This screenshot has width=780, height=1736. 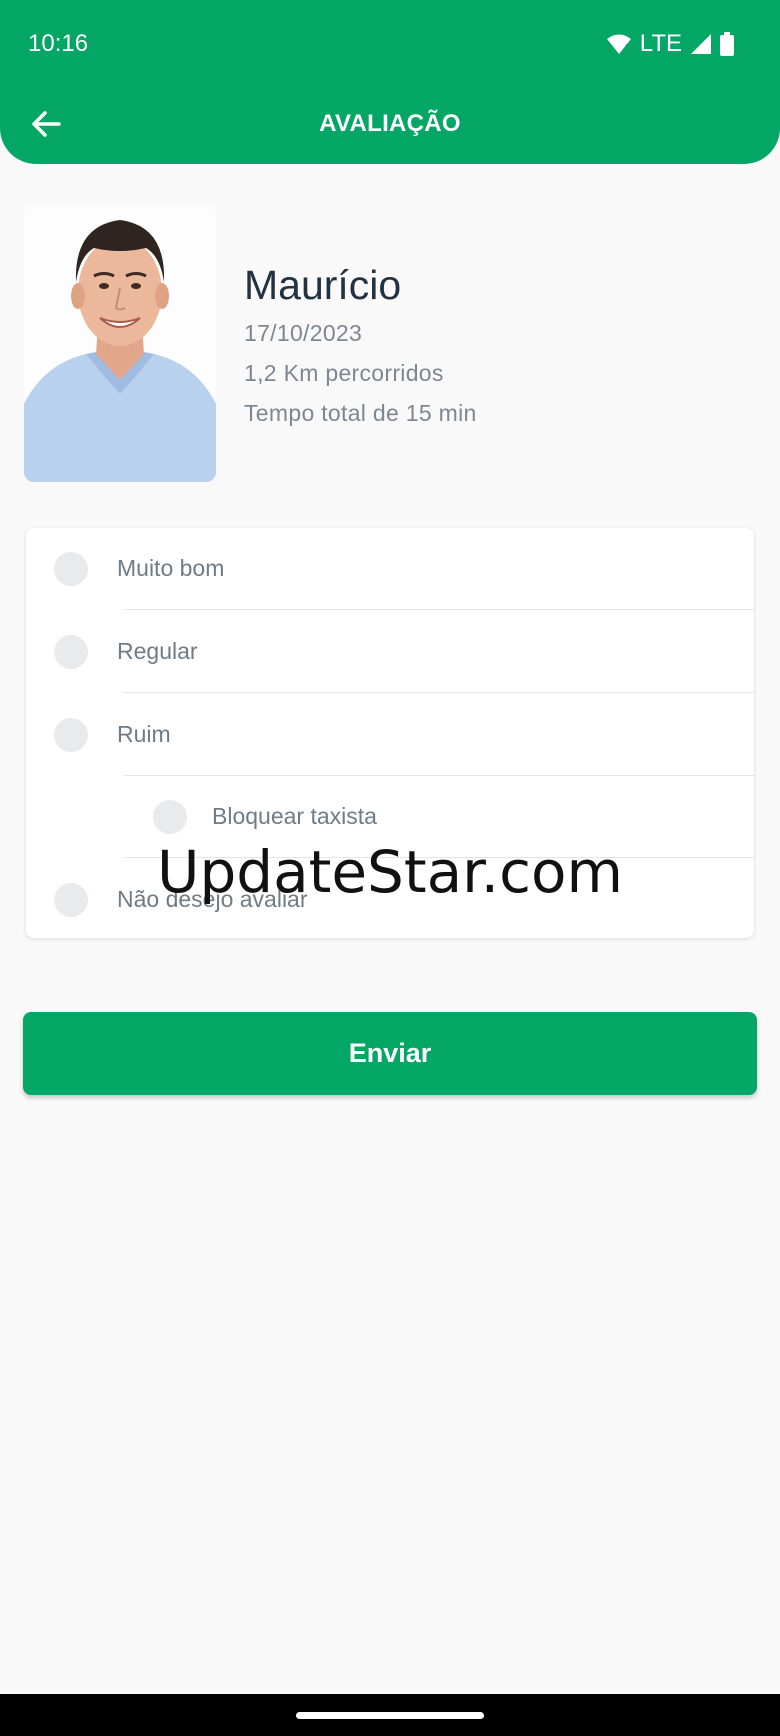 What do you see at coordinates (390, 1053) in the screenshot?
I see `send-button: Enviar` at bounding box center [390, 1053].